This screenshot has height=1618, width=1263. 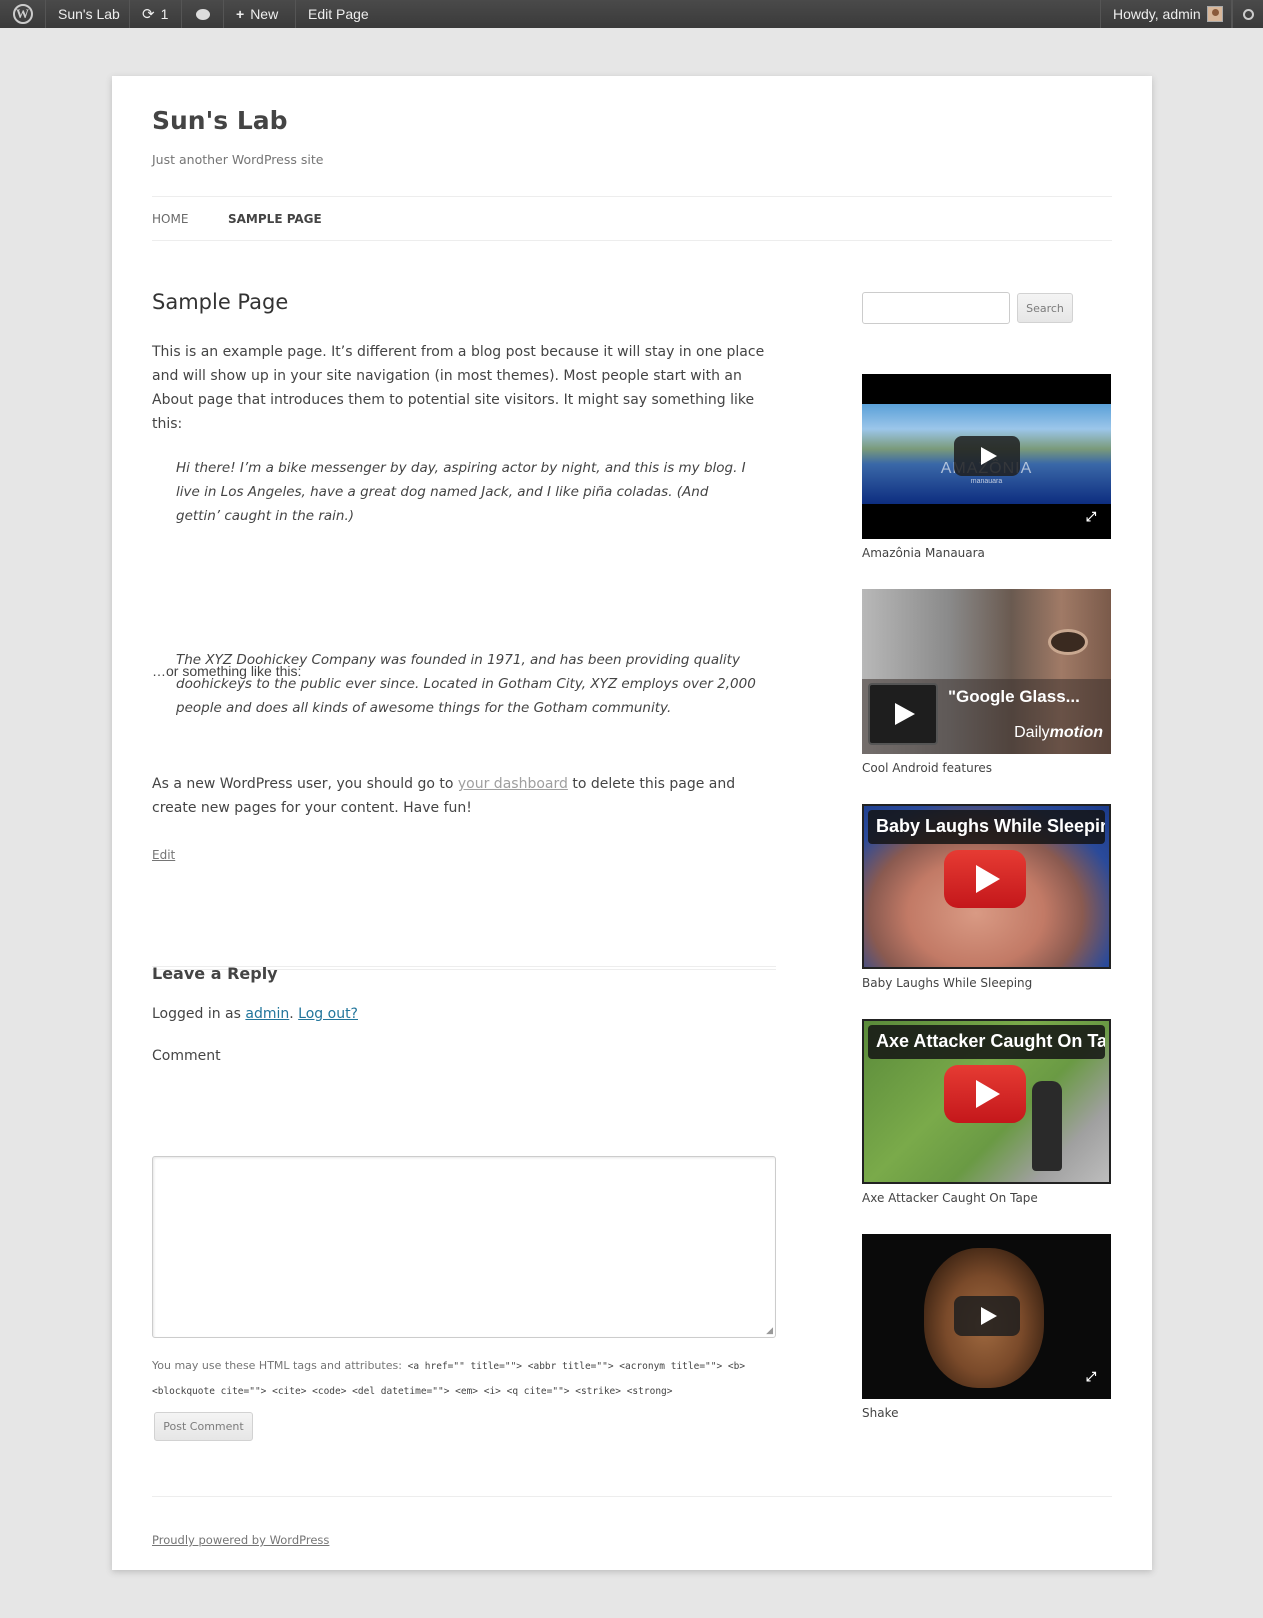 I want to click on admin-bar-new: + New, so click(x=260, y=14).